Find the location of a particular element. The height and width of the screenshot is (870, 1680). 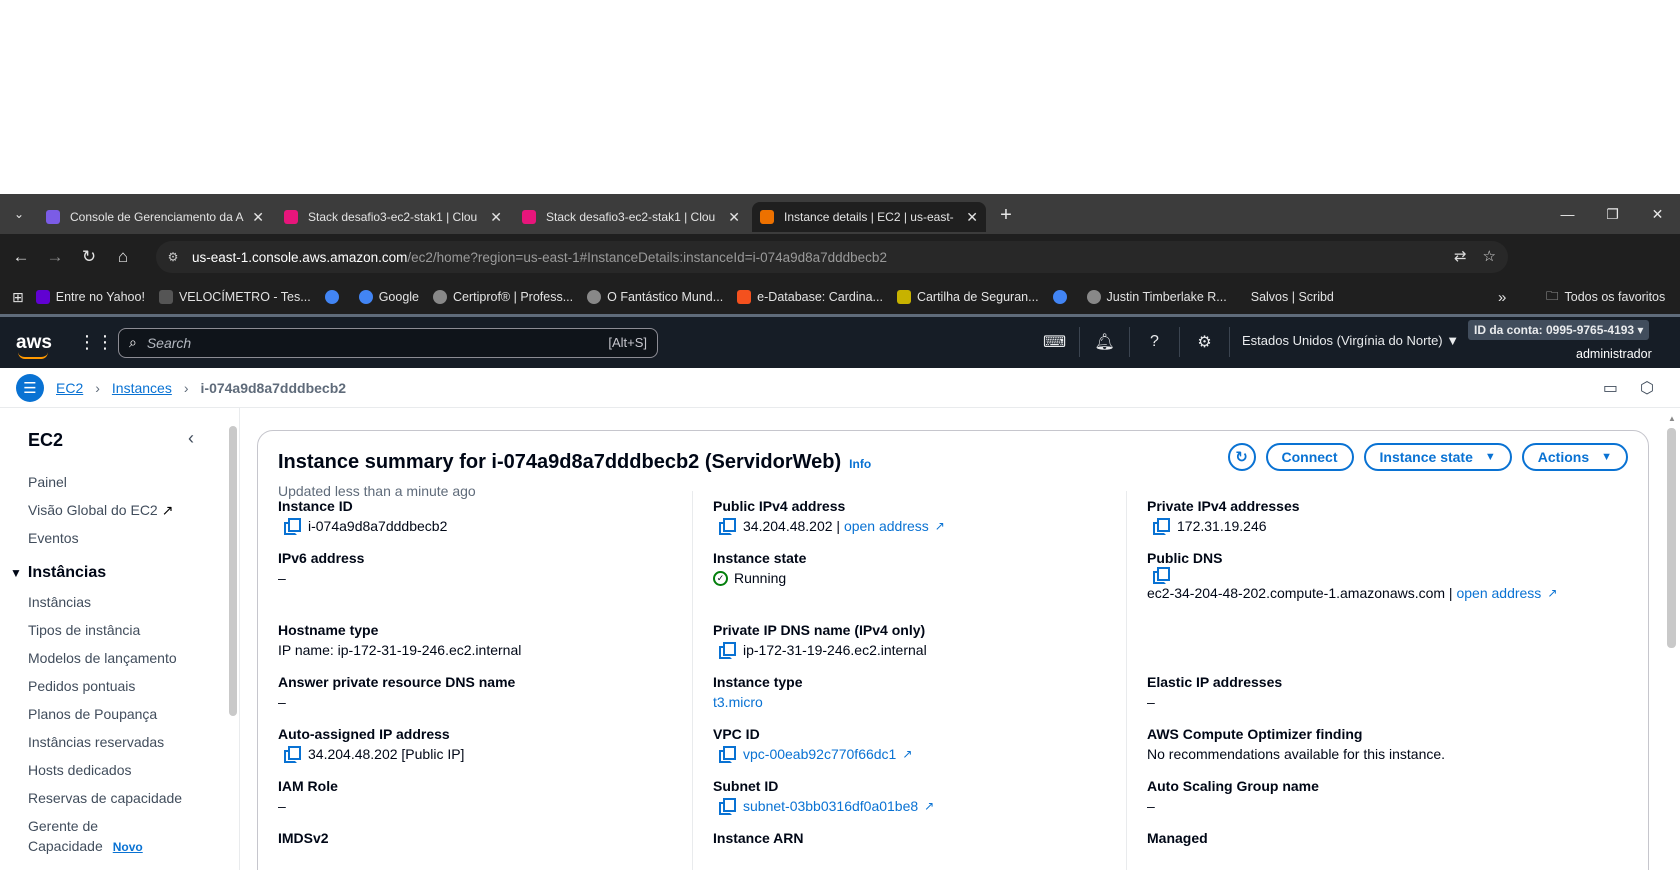

vpc-link: vpc-00eab92c770f66dc1 is located at coordinates (819, 754).